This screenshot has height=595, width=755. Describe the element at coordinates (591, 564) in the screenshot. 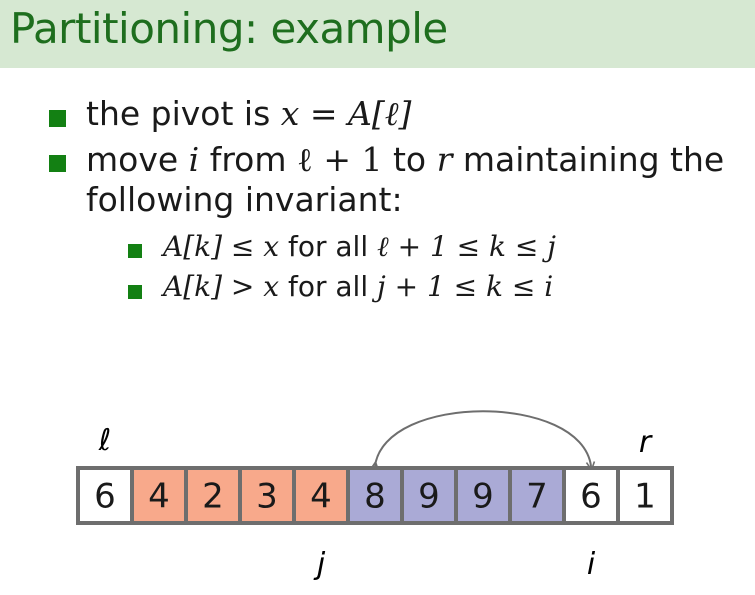

I see `label-i: i` at that location.